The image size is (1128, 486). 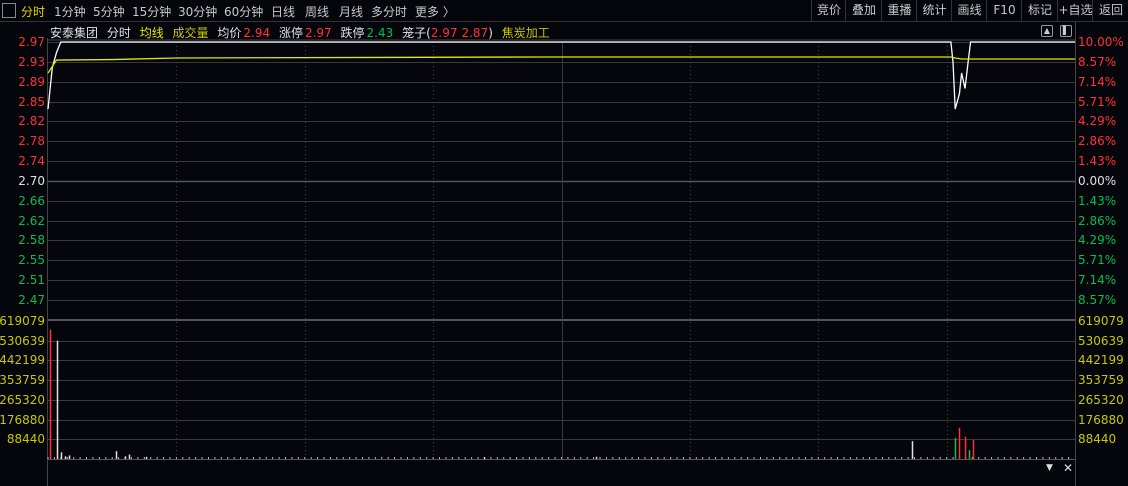 I want to click on price-tick-label: 2.93, so click(x=31, y=61).